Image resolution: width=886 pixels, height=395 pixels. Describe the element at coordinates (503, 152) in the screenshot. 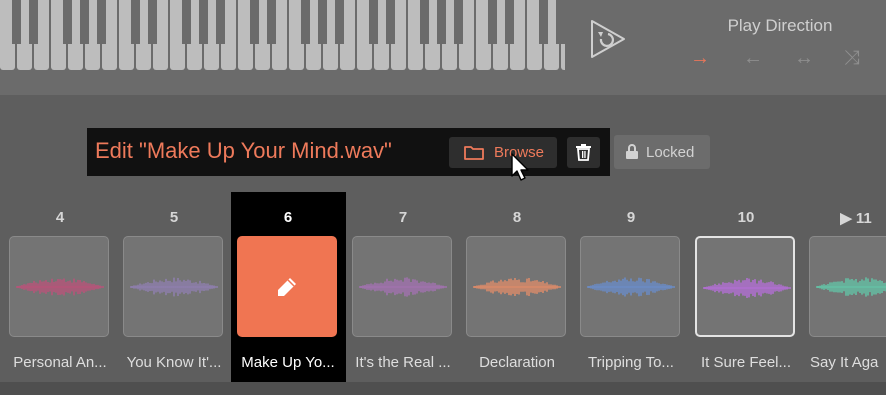

I see `browse-button: Browse` at that location.